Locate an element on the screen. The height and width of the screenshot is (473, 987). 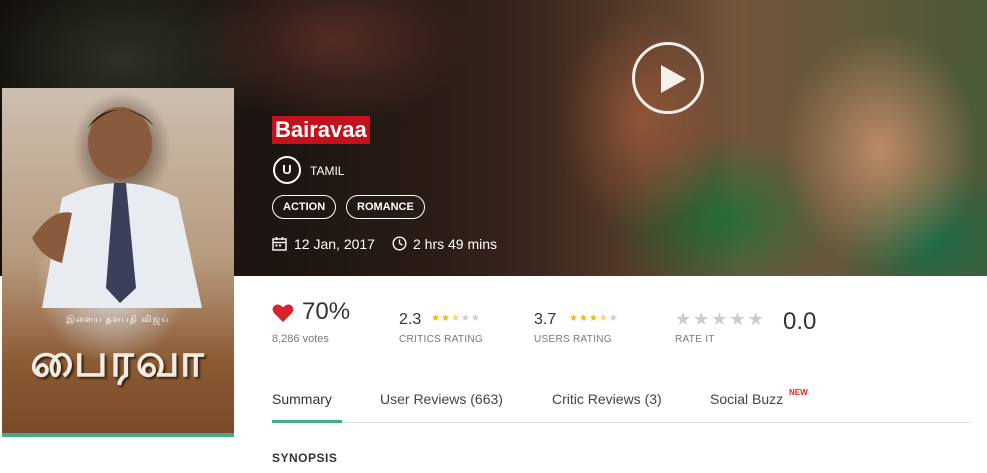
genre-tag-action: ACTION is located at coordinates (304, 207).